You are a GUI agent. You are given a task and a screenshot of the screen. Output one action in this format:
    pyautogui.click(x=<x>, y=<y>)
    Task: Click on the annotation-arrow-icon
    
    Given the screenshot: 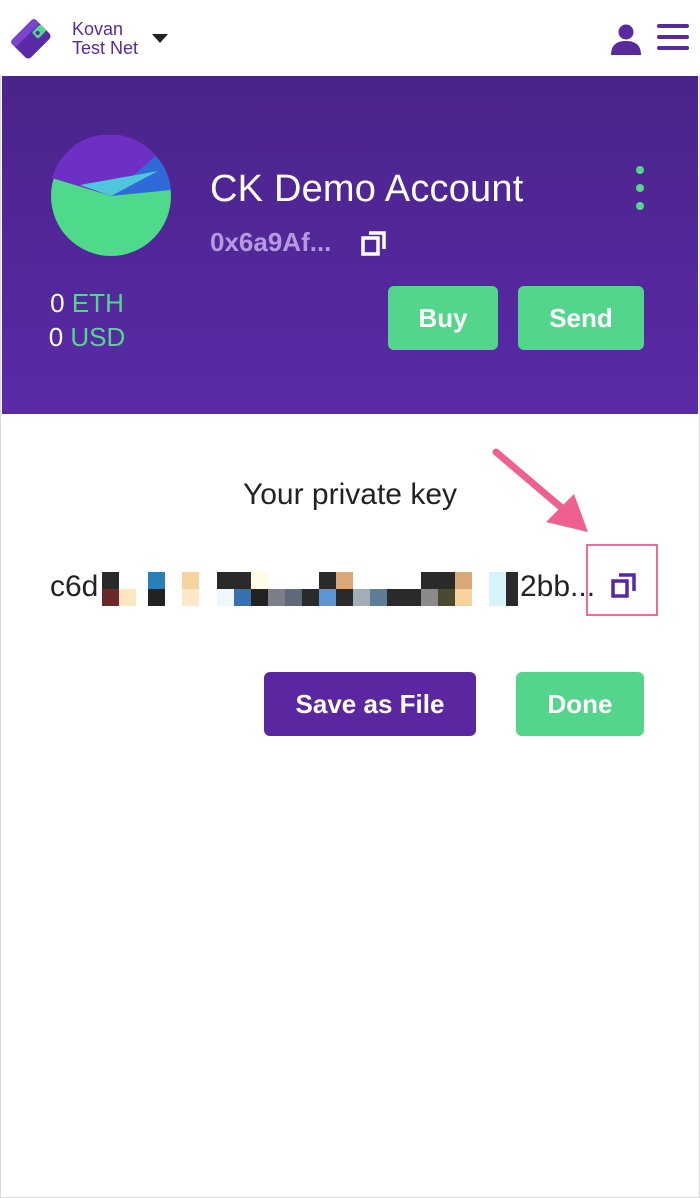 What is the action you would take?
    pyautogui.click(x=540, y=490)
    